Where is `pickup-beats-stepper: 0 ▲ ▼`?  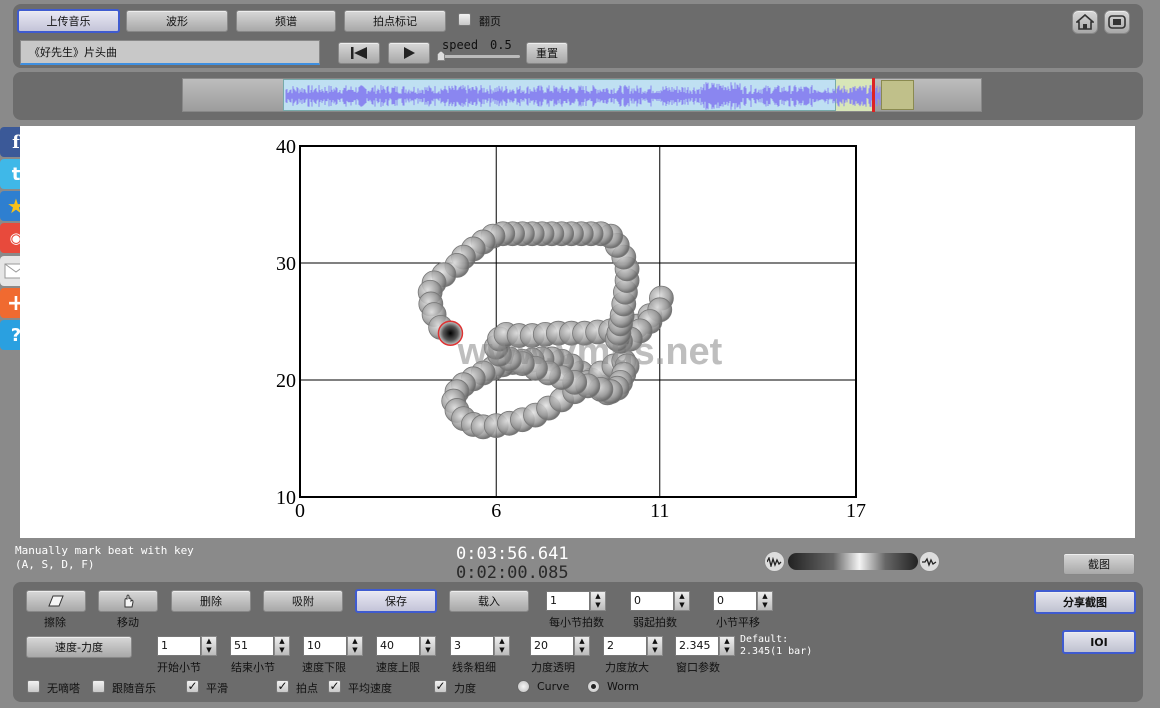
pickup-beats-stepper: 0 ▲ ▼ is located at coordinates (660, 601).